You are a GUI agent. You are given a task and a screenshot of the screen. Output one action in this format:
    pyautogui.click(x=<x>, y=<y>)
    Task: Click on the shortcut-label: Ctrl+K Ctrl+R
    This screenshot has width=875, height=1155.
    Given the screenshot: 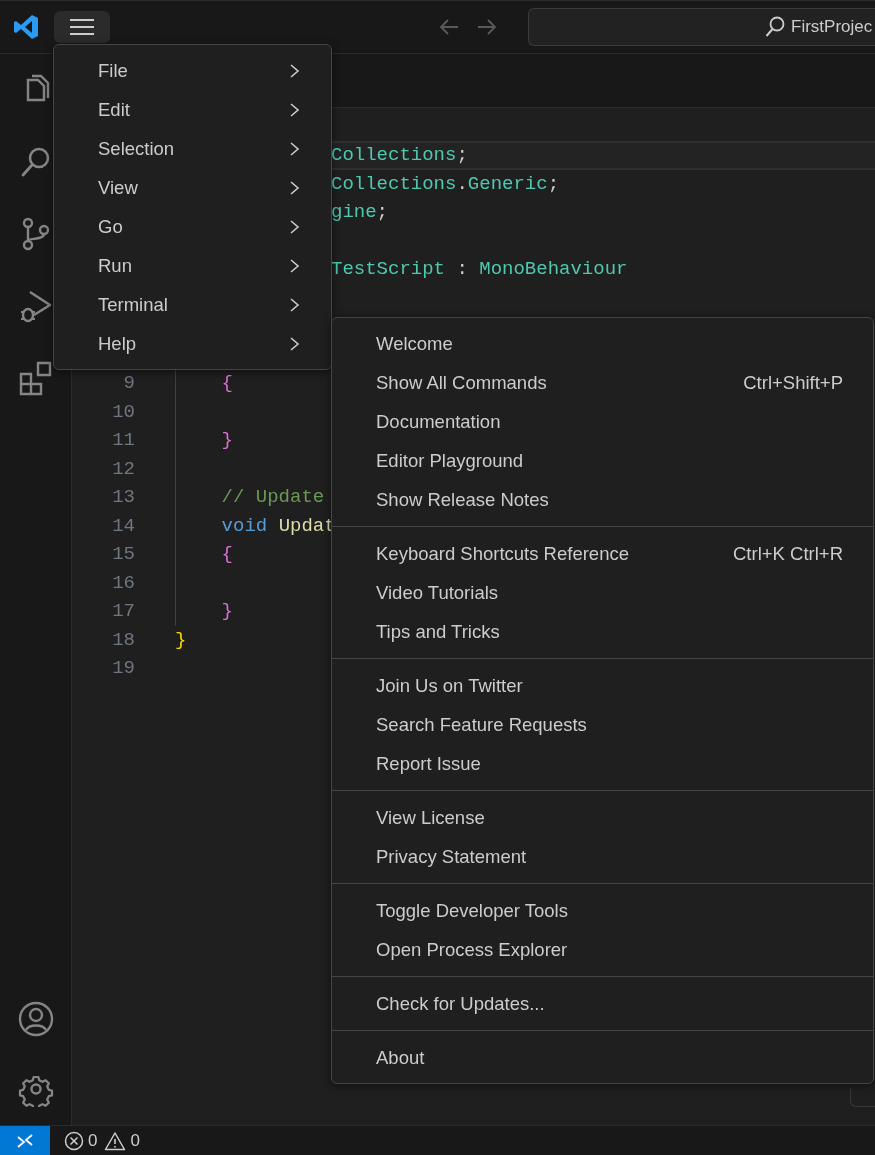 What is the action you would take?
    pyautogui.click(x=788, y=553)
    